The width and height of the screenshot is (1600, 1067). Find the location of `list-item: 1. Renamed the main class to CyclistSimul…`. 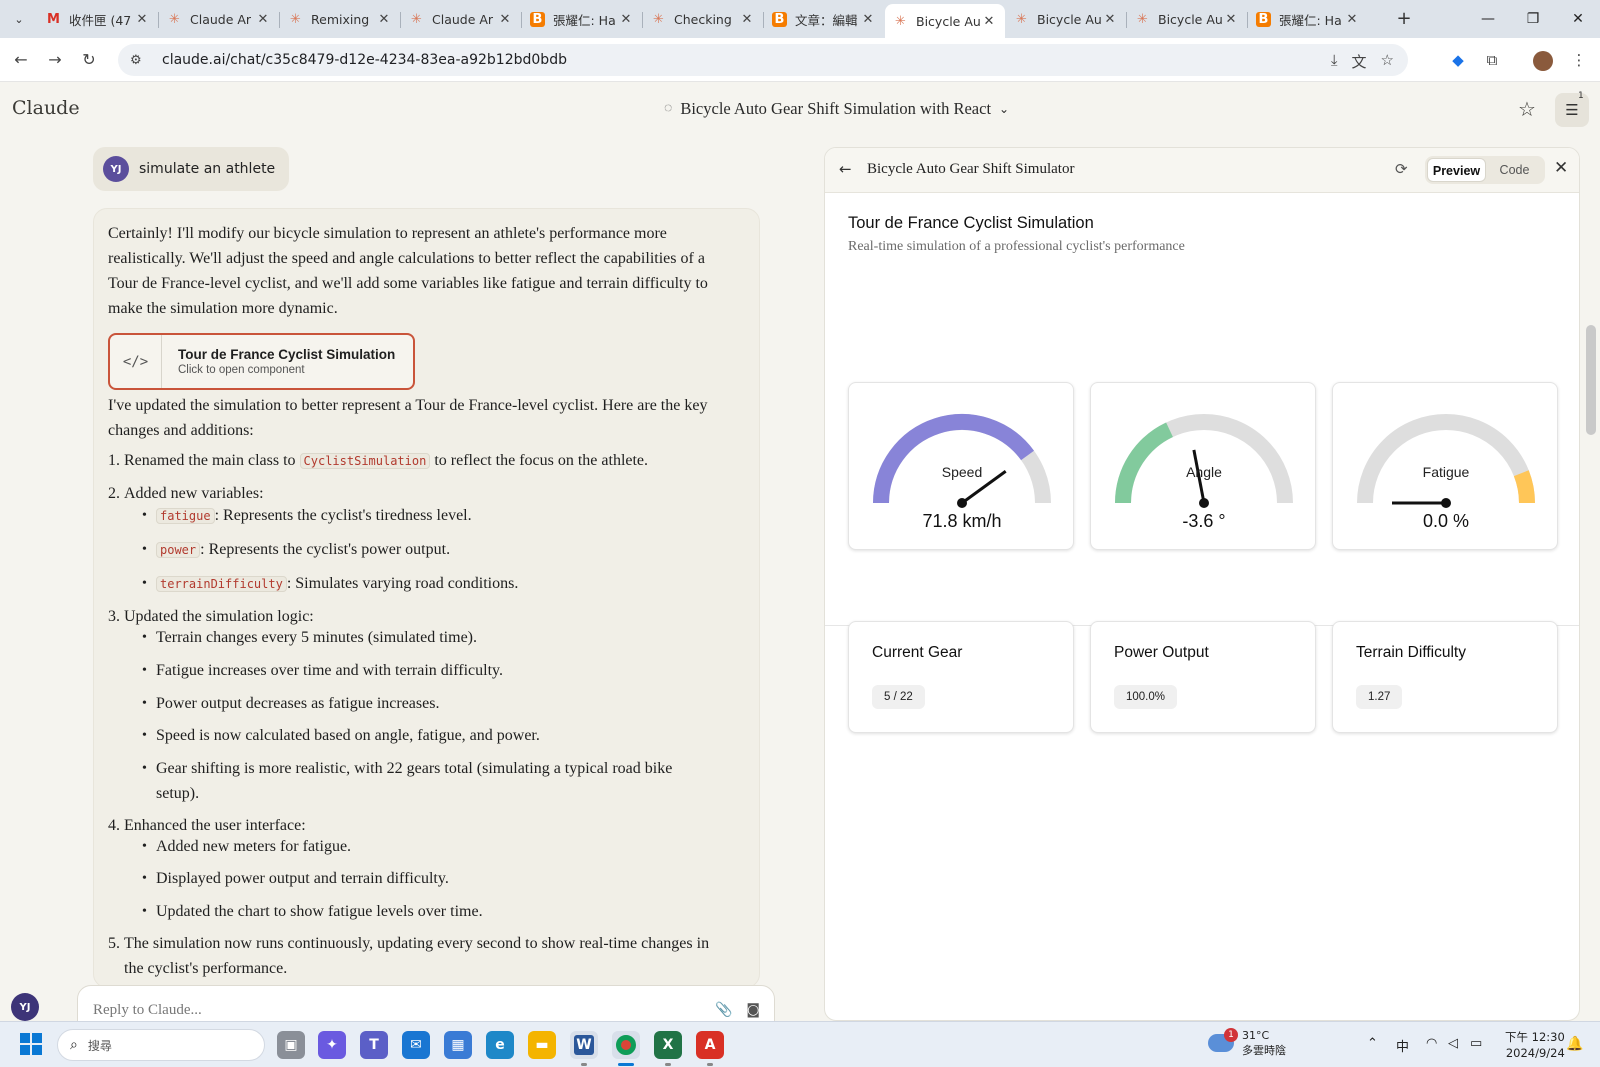

list-item: 1. Renamed the main class to CyclistSimul… is located at coordinates (378, 460).